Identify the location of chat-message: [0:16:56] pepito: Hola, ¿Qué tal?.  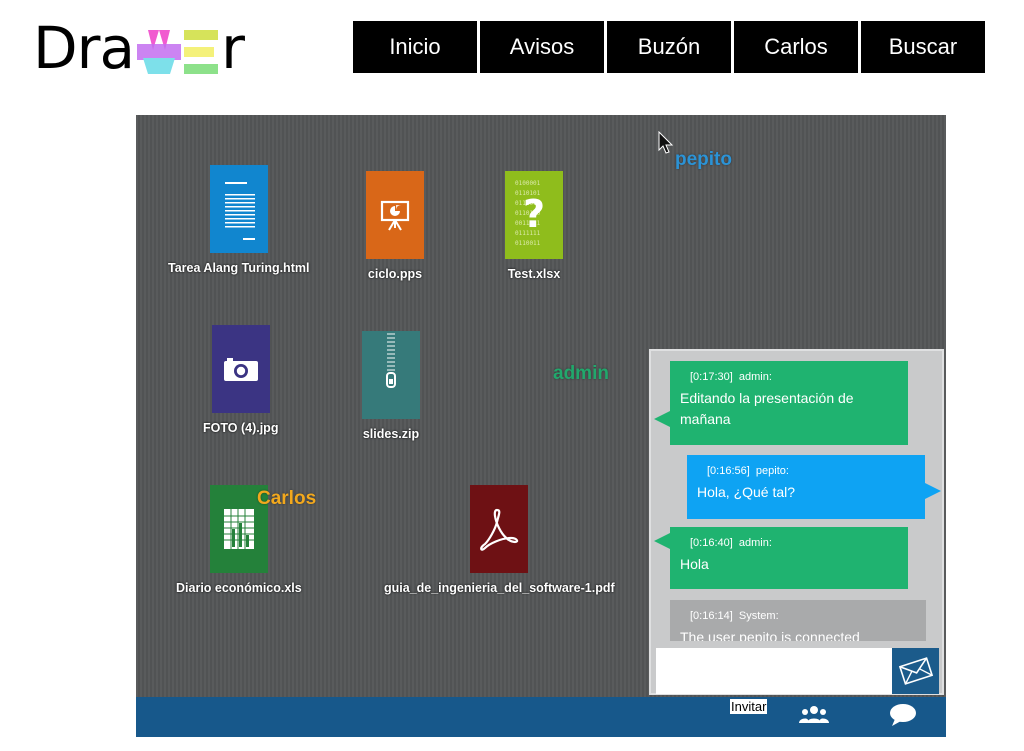
(814, 487).